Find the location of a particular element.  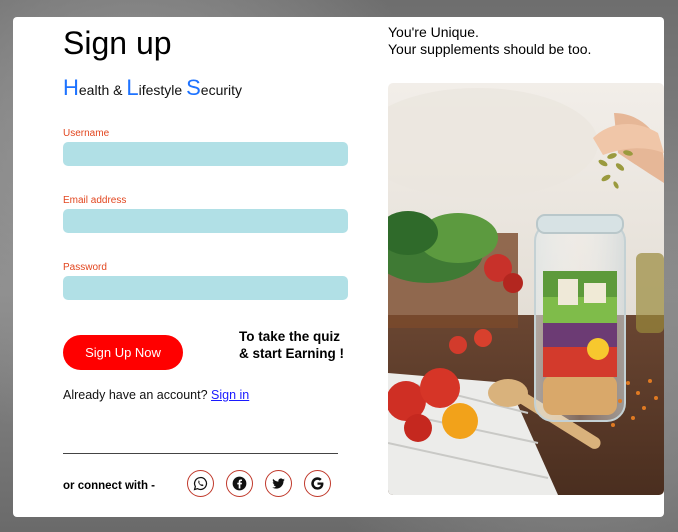

tagline-cap-s: S is located at coordinates (193, 87).